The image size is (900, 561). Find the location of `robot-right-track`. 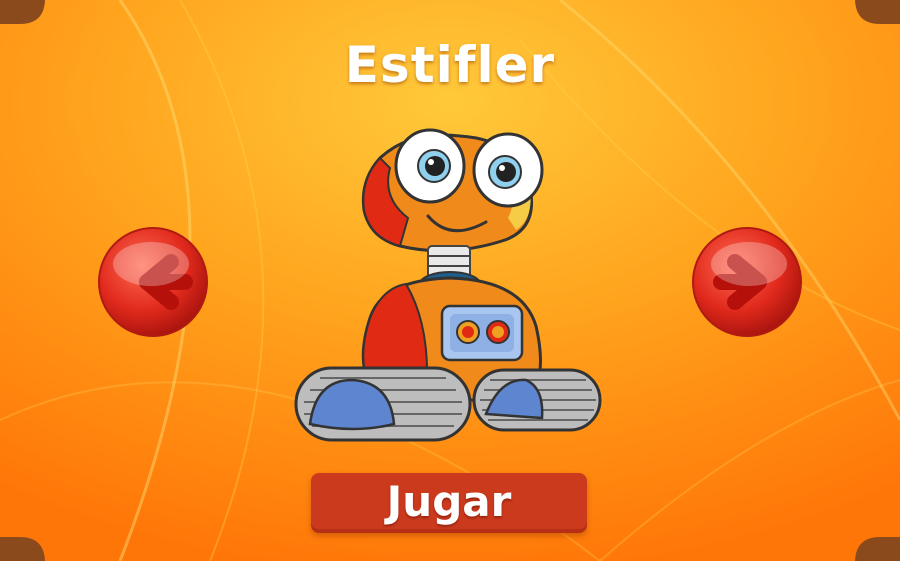

robot-right-track is located at coordinates (537, 400).